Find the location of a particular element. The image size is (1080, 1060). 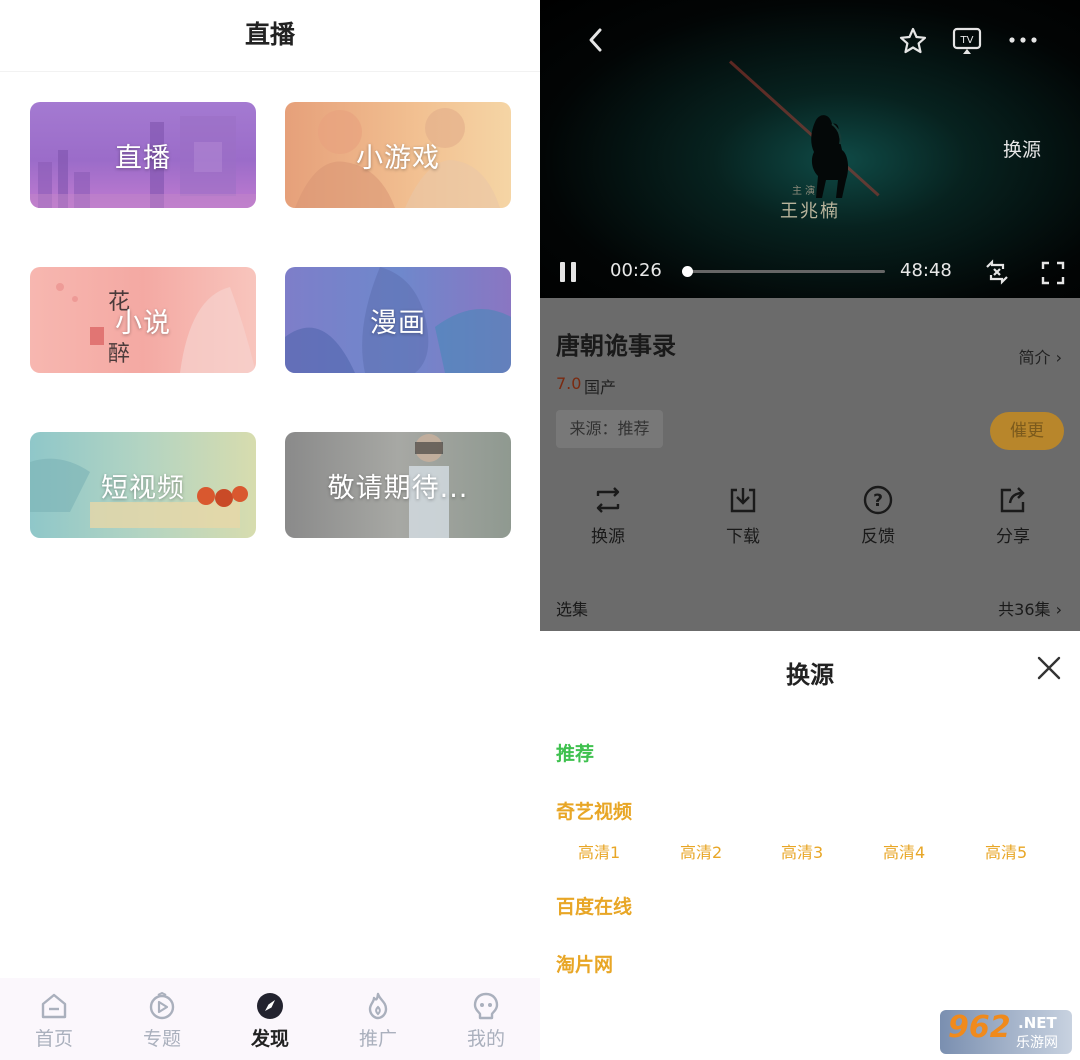

episodes-count-link: 共36集 › is located at coordinates (1030, 608).